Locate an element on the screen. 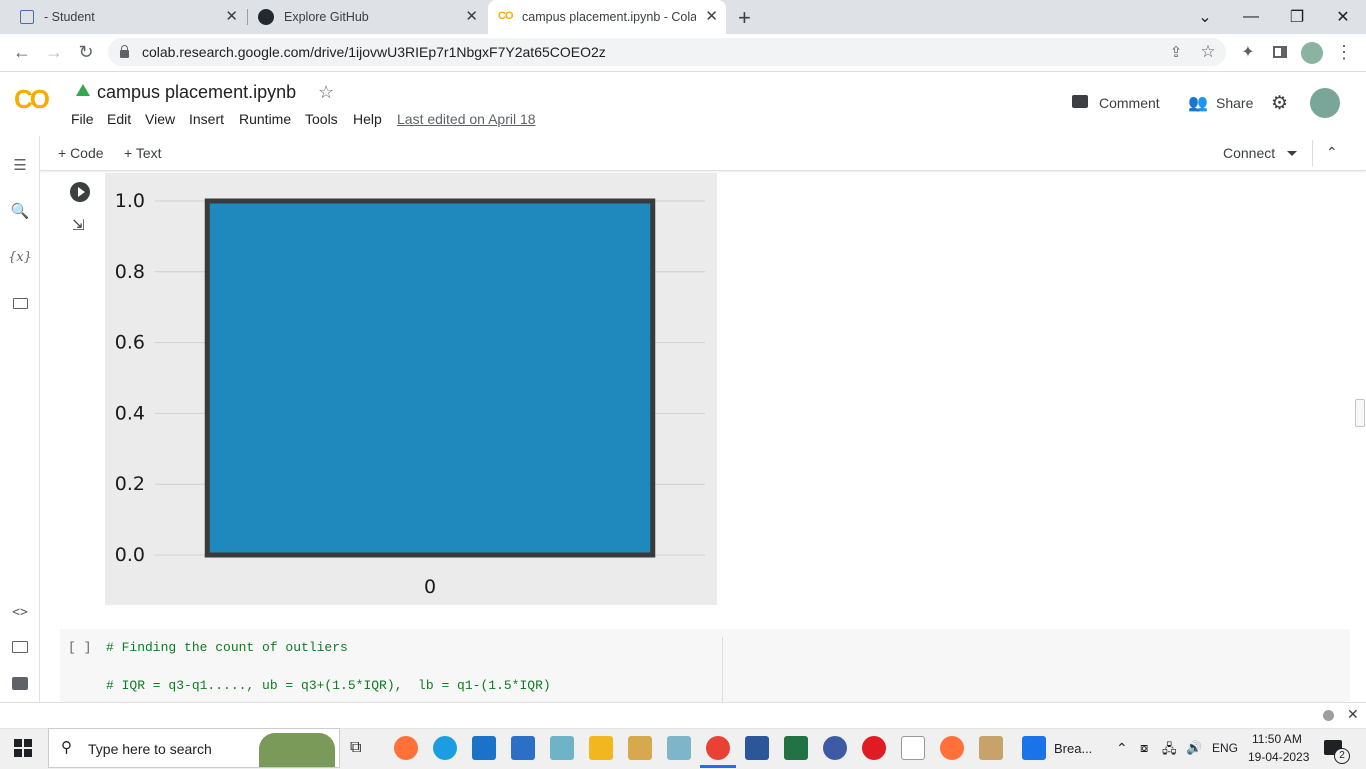  collapse-header-icon: ⌃ is located at coordinates (1332, 152).